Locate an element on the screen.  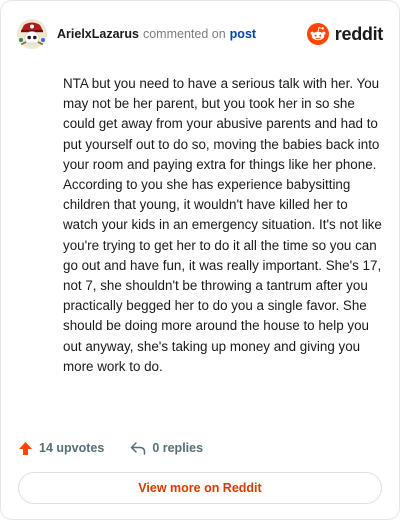
pirate-skull-avatar-icon is located at coordinates (32, 34).